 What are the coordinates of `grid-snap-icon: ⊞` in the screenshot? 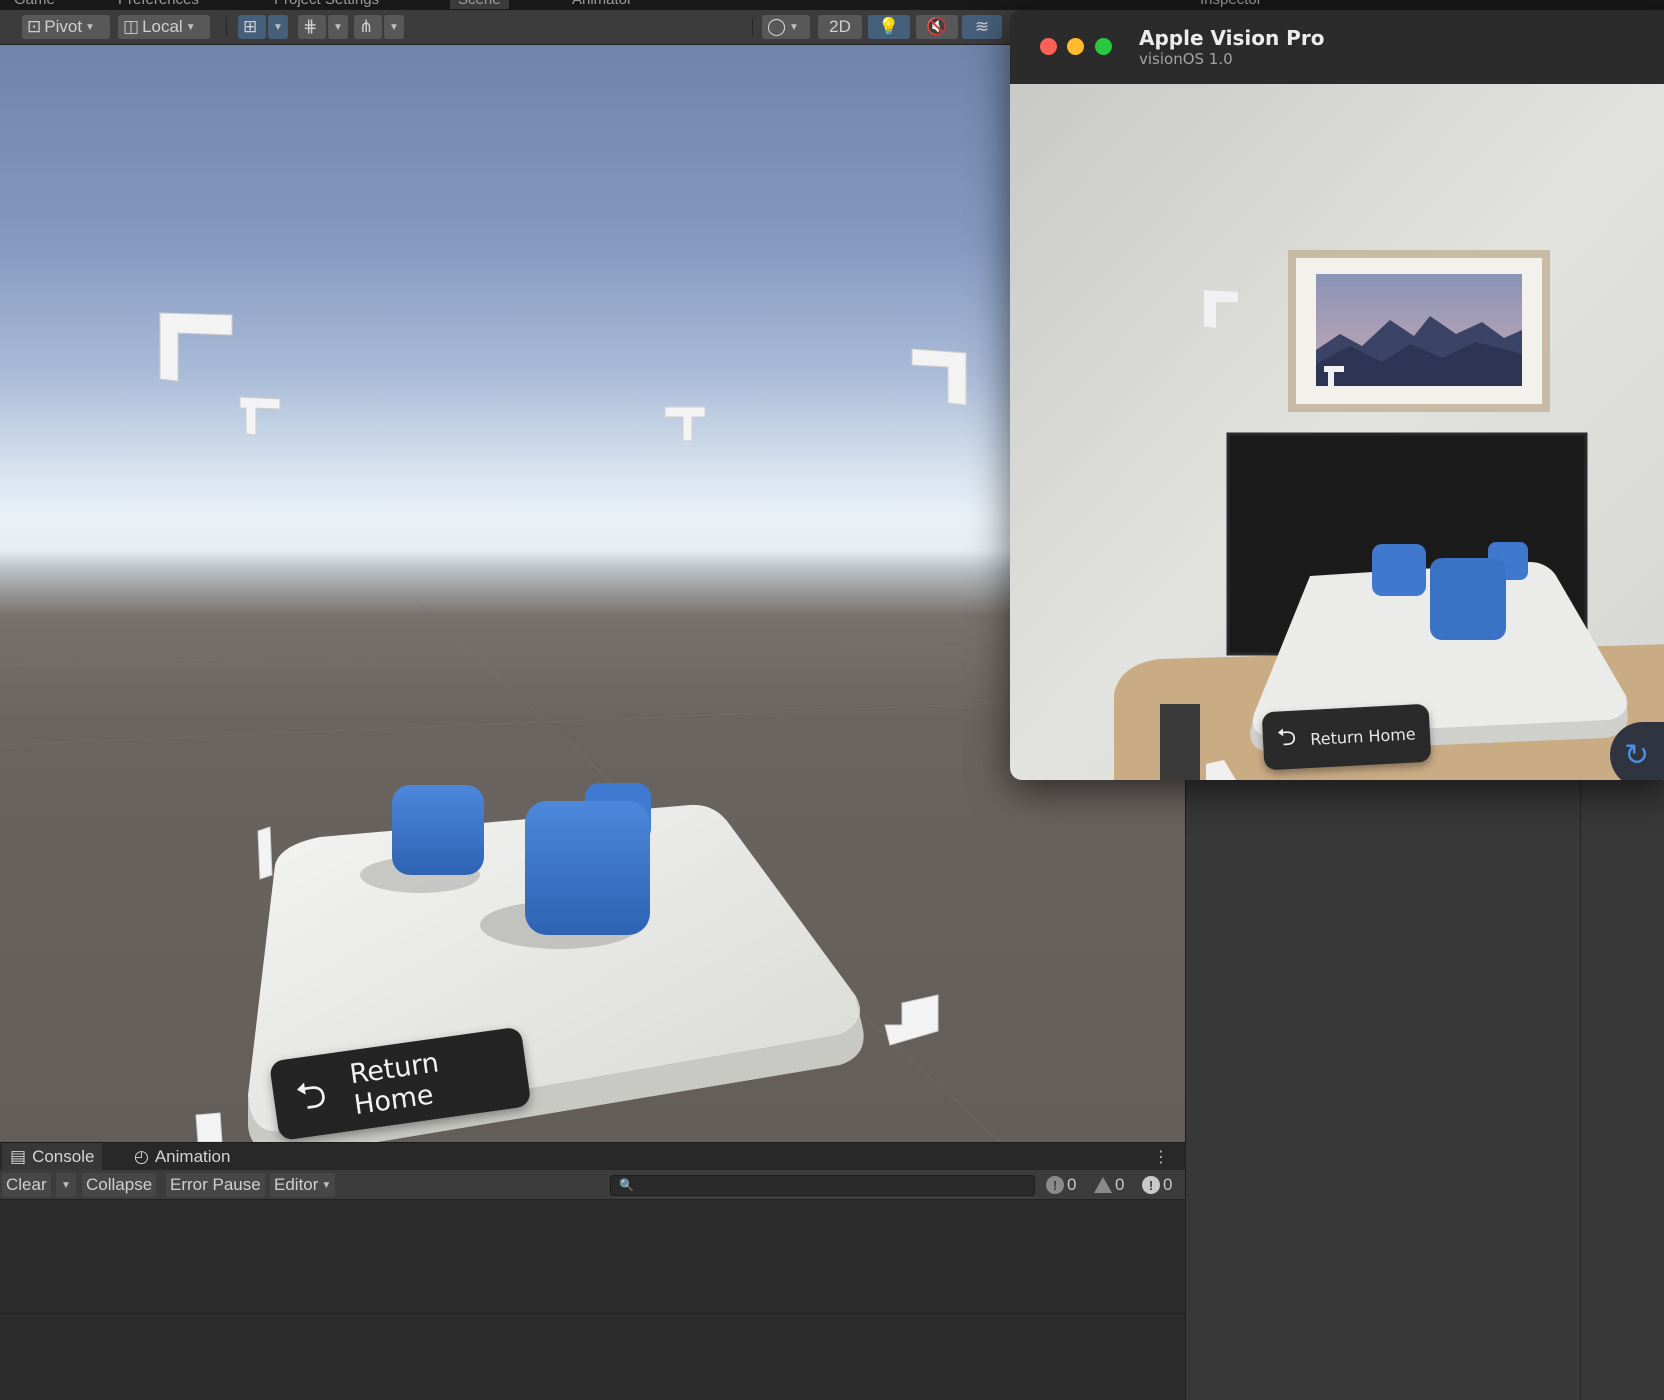 It's located at (250, 27).